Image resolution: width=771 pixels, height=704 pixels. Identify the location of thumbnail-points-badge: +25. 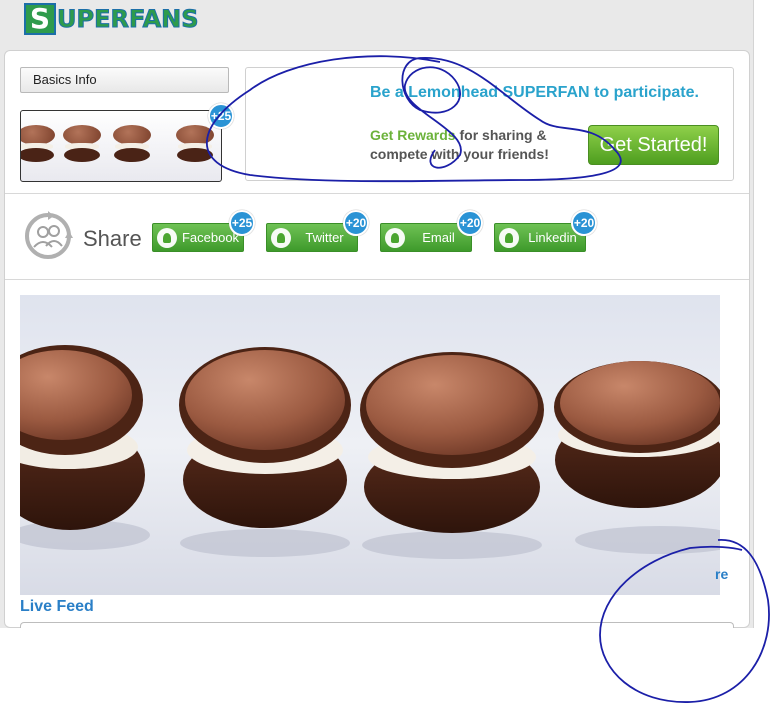
(221, 116).